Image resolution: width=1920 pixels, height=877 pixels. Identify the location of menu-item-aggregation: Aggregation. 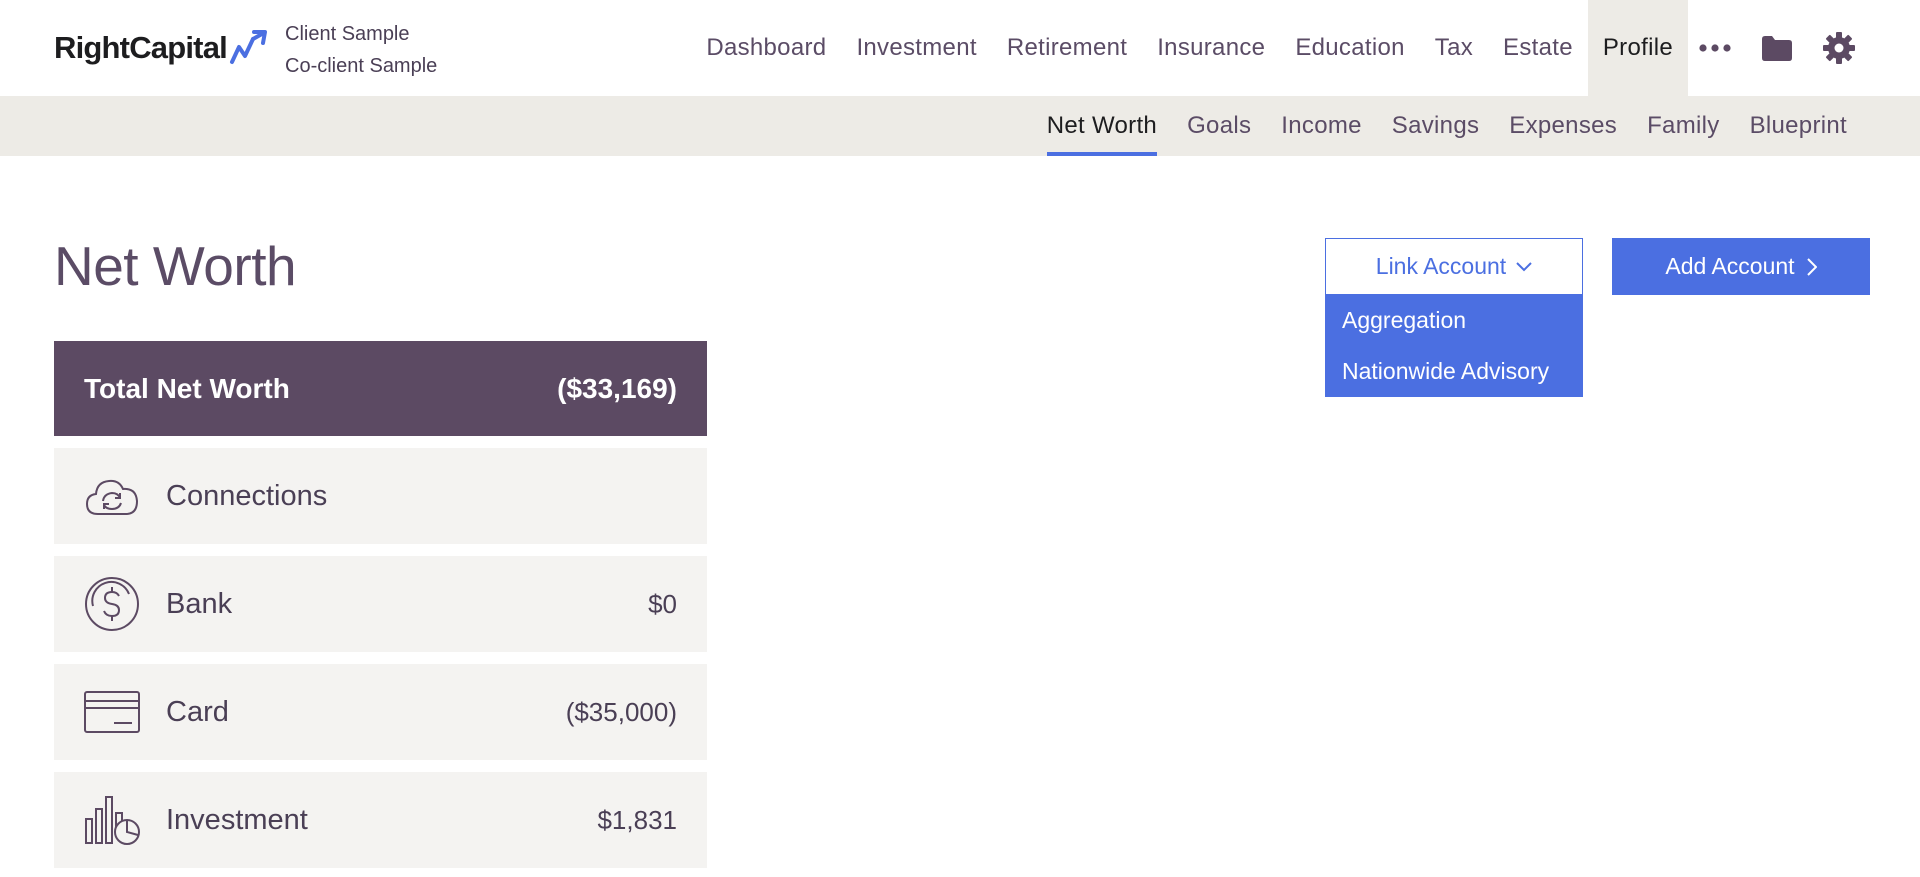
(1454, 320).